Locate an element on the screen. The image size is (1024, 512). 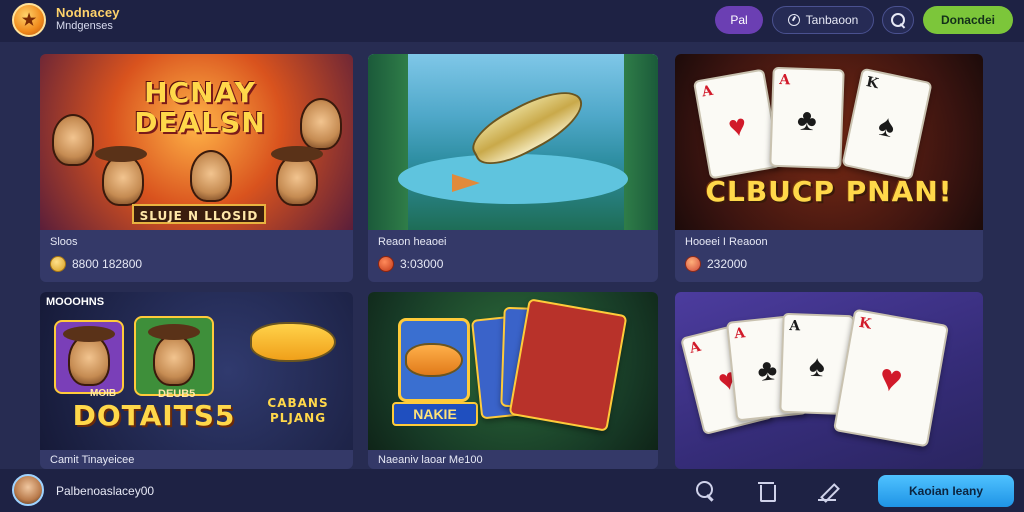
game-category: Camit Tinayeicee is located at coordinates (92, 460).